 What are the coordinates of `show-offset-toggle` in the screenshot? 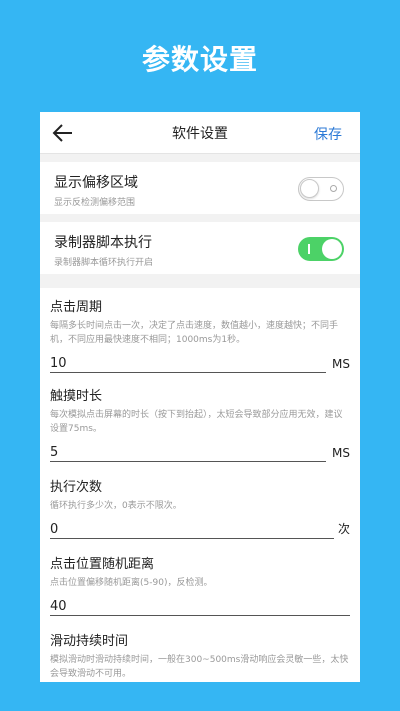 It's located at (321, 189).